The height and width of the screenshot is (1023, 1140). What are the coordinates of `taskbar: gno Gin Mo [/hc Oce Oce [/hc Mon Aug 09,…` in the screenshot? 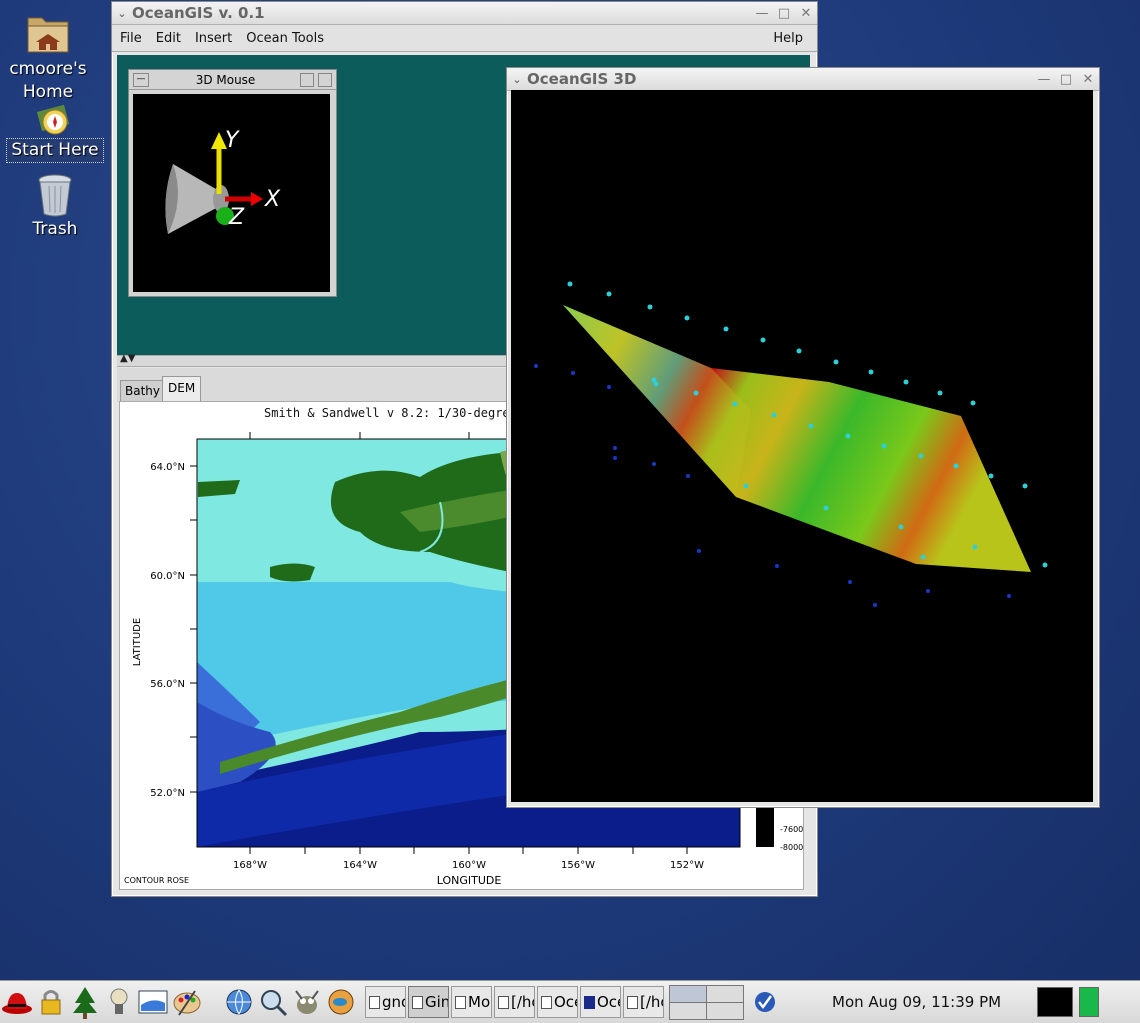 It's located at (570, 1001).